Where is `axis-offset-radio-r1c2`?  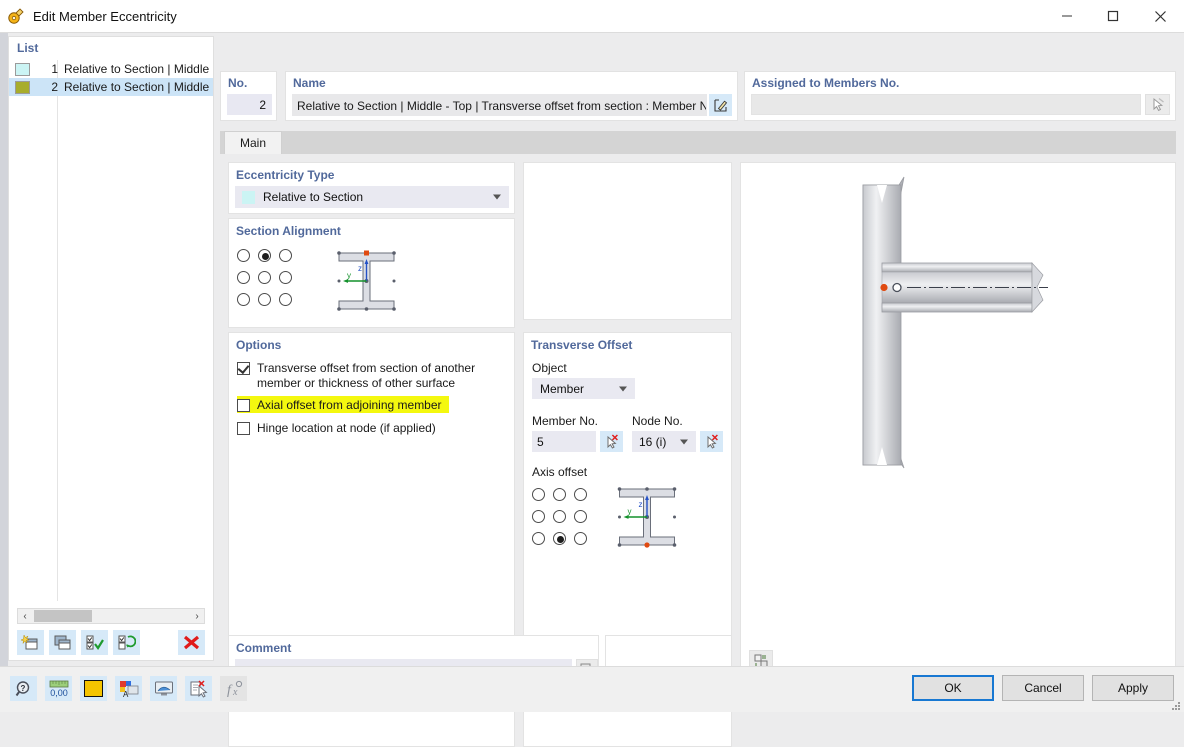 axis-offset-radio-r1c2 is located at coordinates (559, 494).